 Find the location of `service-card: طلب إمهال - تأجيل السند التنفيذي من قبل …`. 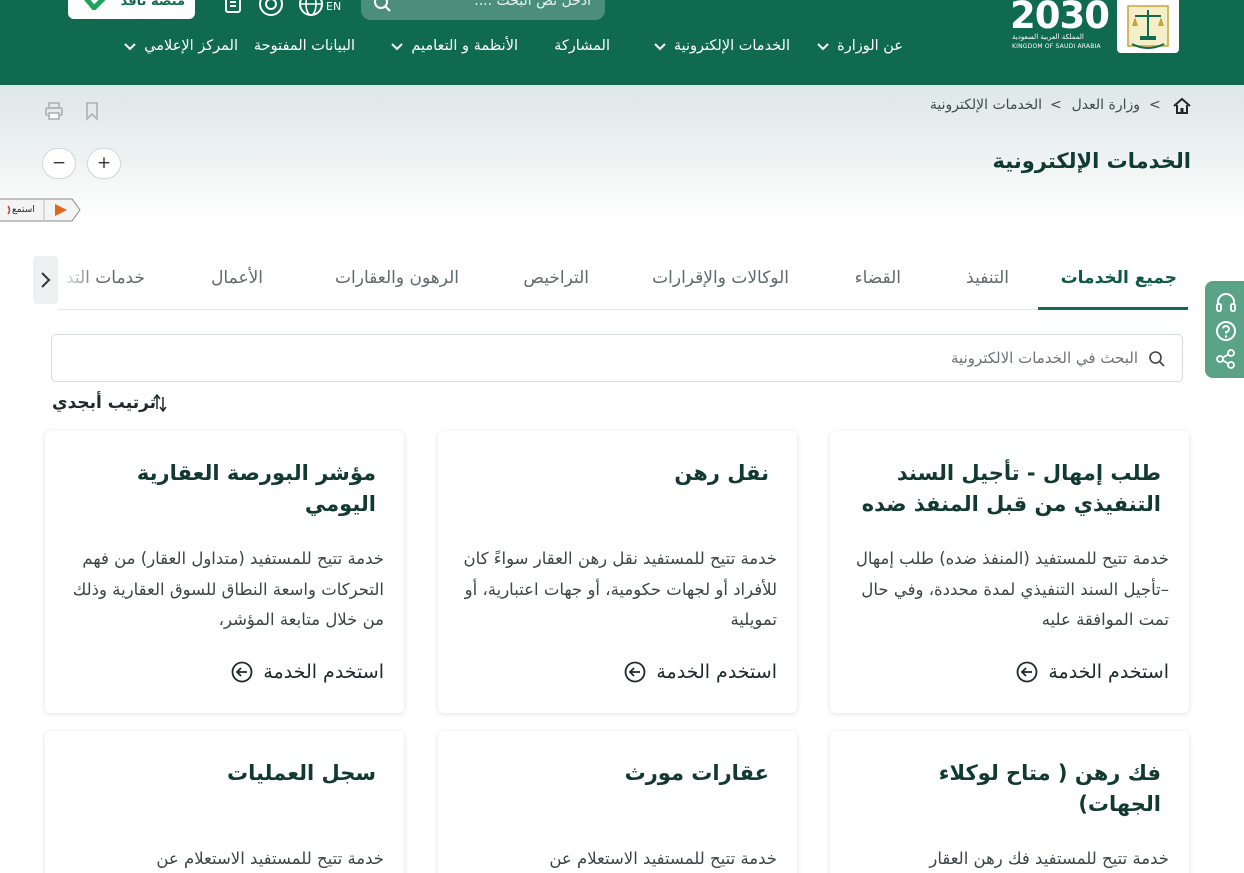

service-card: طلب إمهال - تأجيل السند التنفيذي من قبل … is located at coordinates (1009, 572).